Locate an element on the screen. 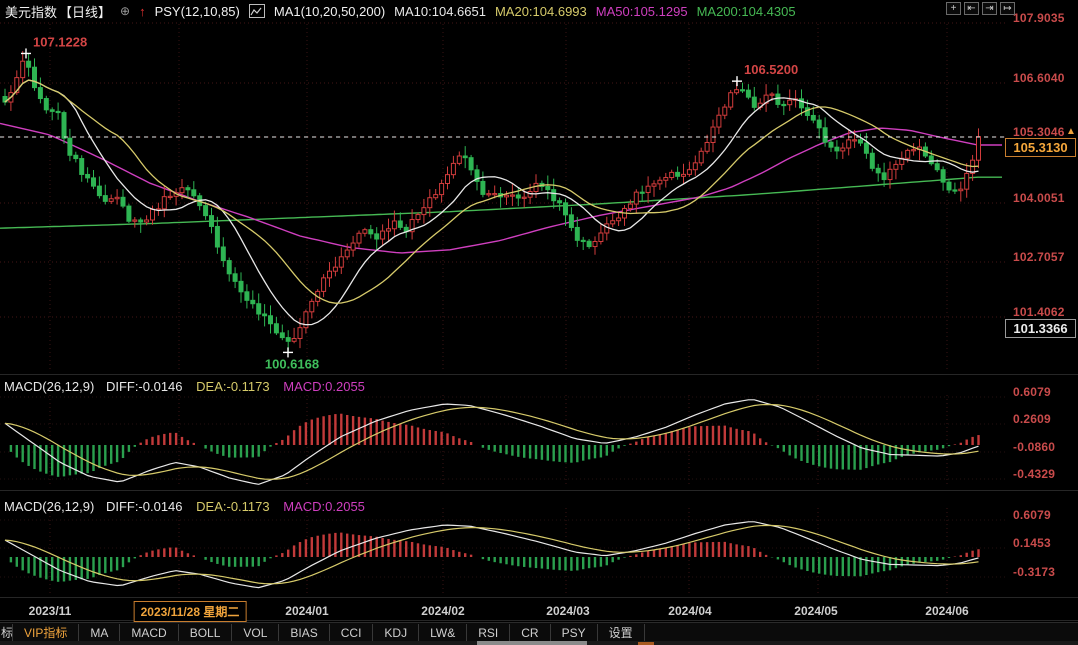 The width and height of the screenshot is (1078, 645). time-axis-label: 2024/02 is located at coordinates (443, 611).